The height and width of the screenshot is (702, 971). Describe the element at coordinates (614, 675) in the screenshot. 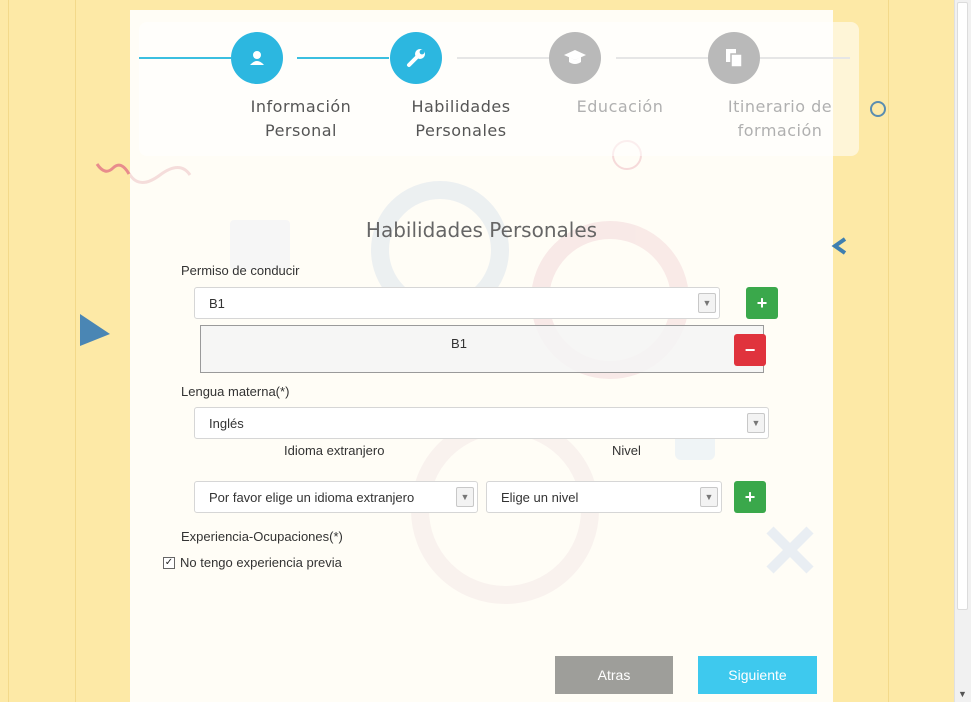

I see `back-button: Atras` at that location.